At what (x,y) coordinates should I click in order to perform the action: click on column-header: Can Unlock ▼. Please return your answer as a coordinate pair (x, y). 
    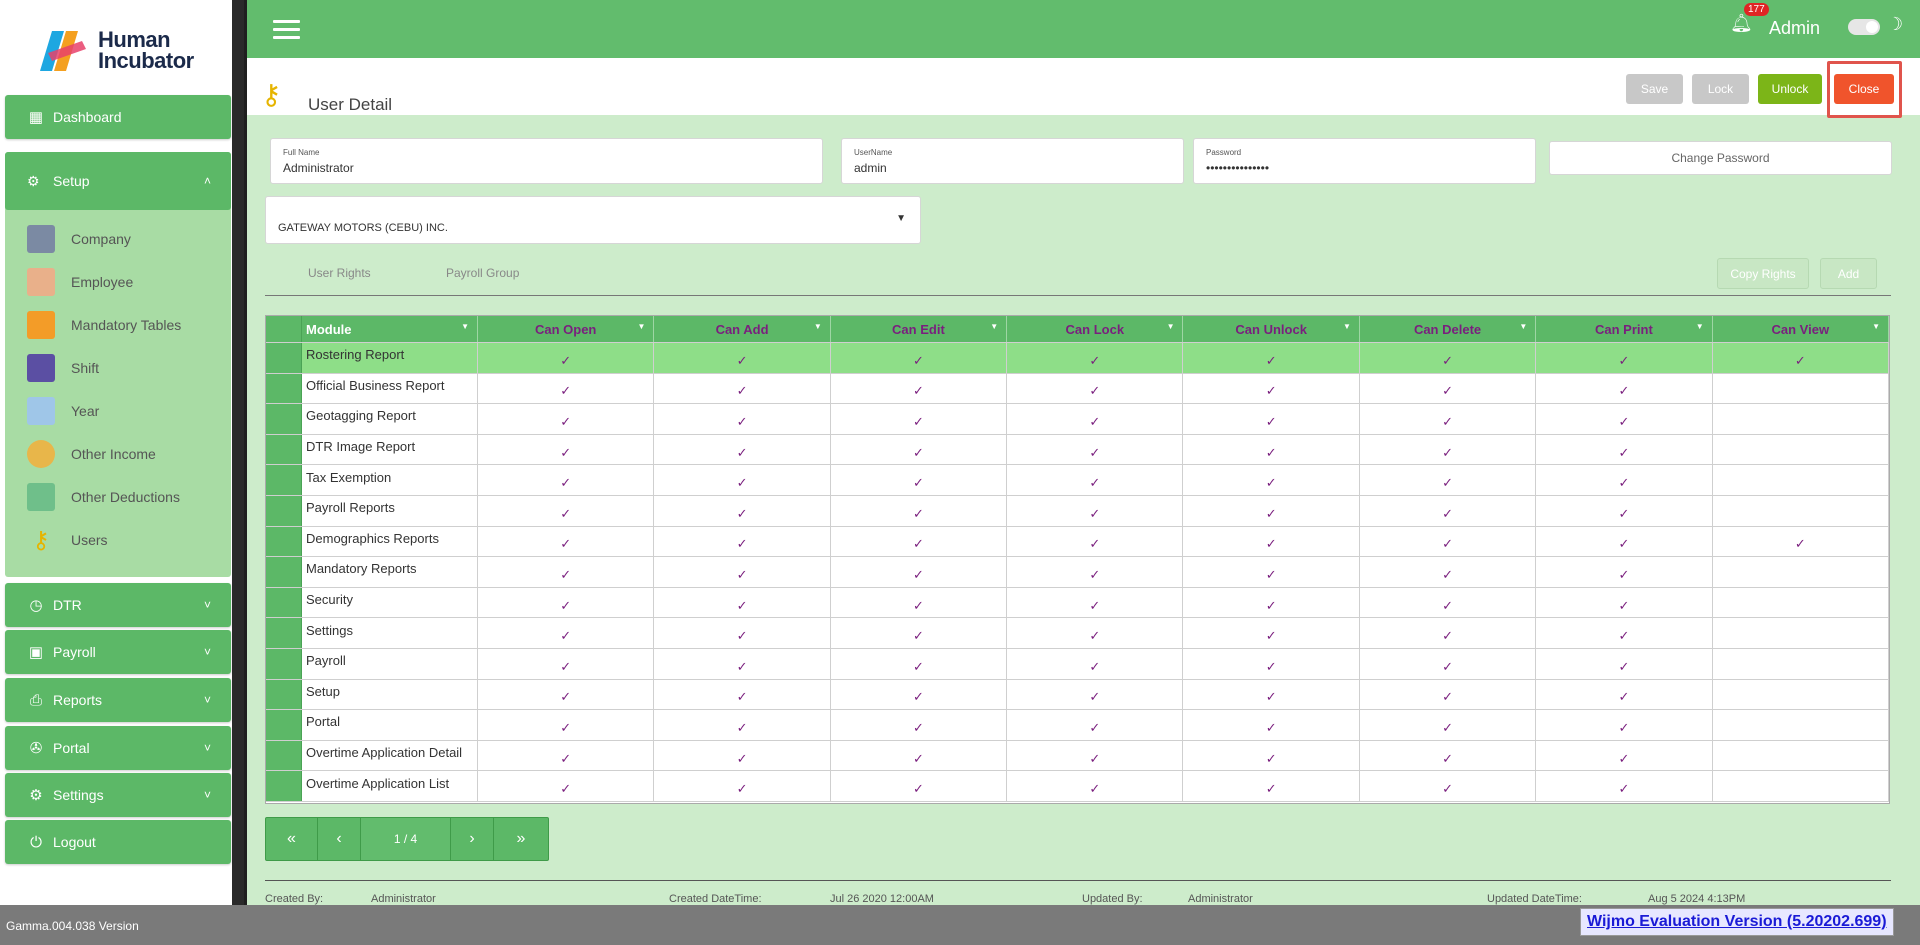
    Looking at the image, I should click on (1271, 329).